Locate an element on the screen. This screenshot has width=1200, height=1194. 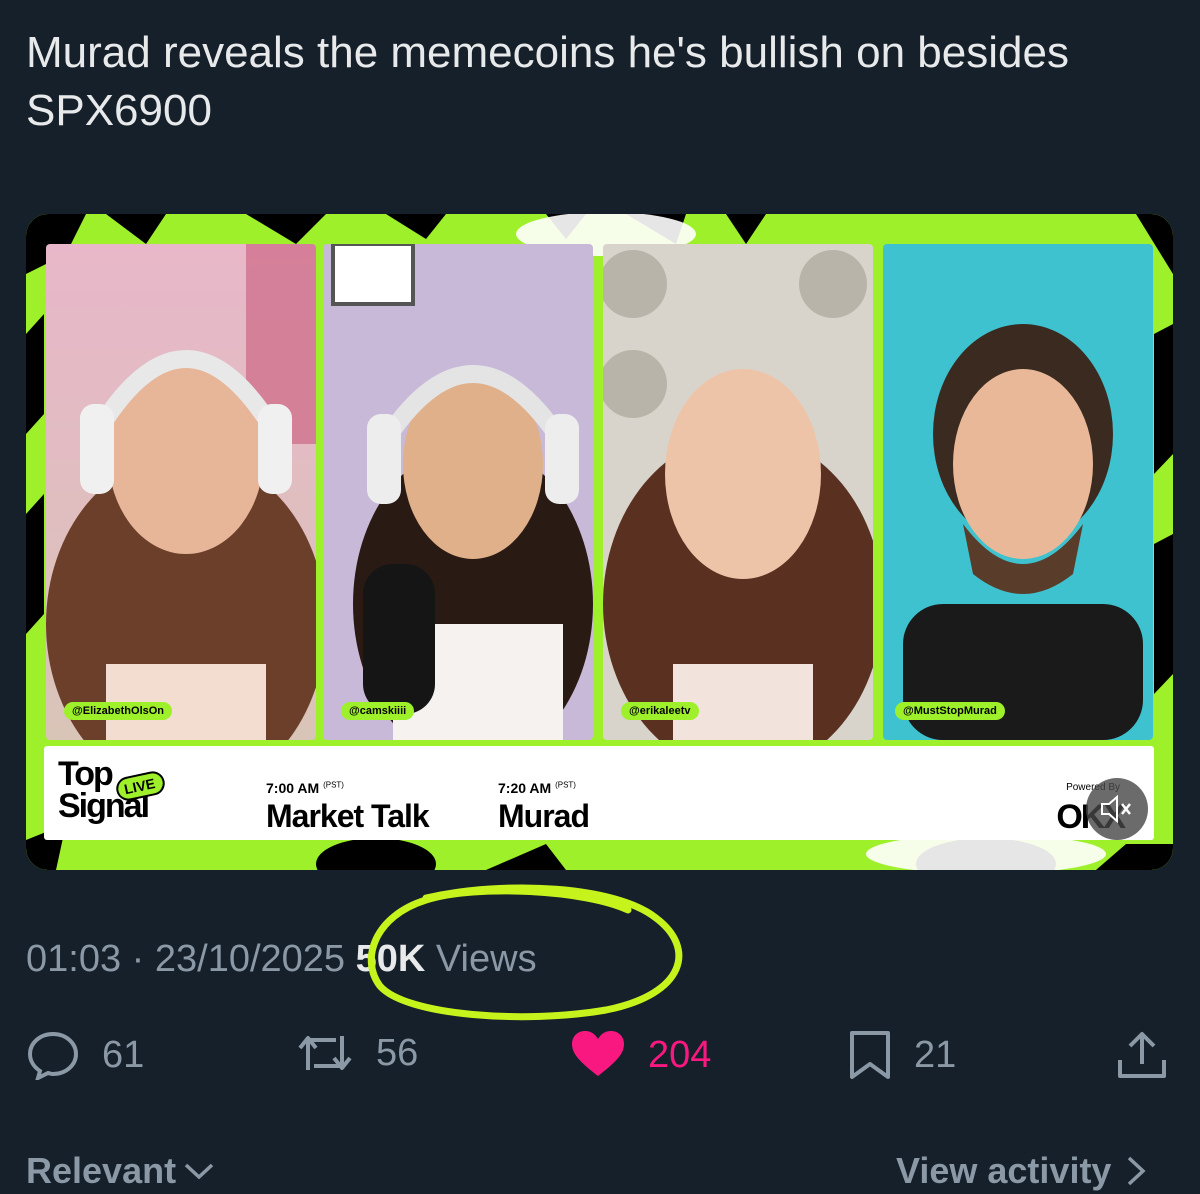
view-activity-label: View activity is located at coordinates (1004, 1170).